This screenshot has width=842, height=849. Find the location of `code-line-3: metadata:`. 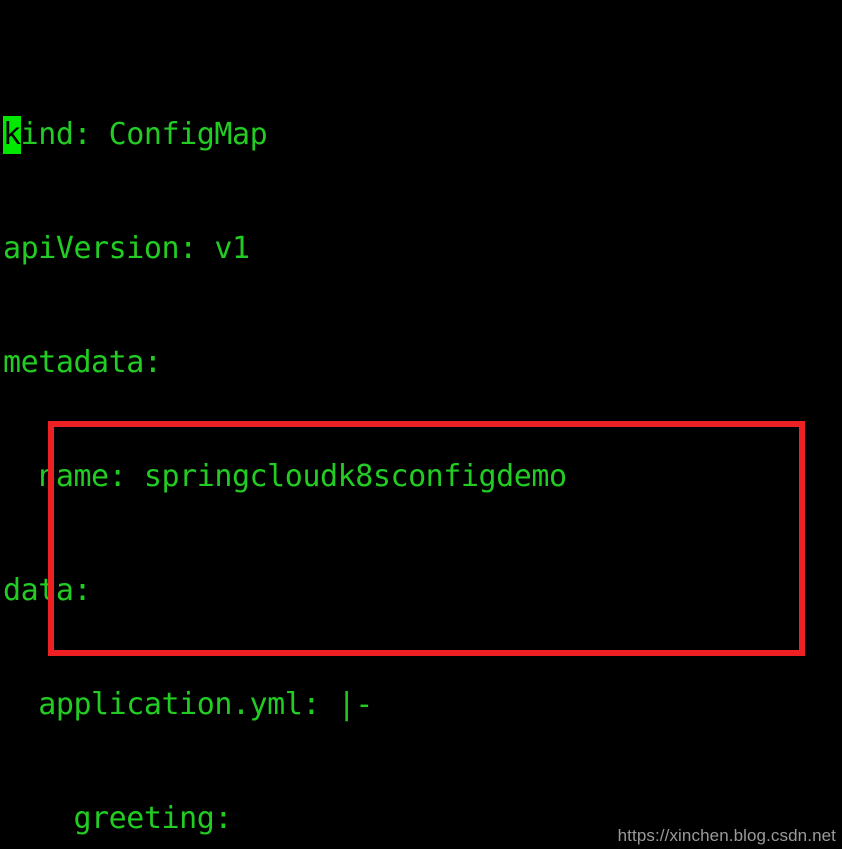

code-line-3: metadata: is located at coordinates (82, 362).